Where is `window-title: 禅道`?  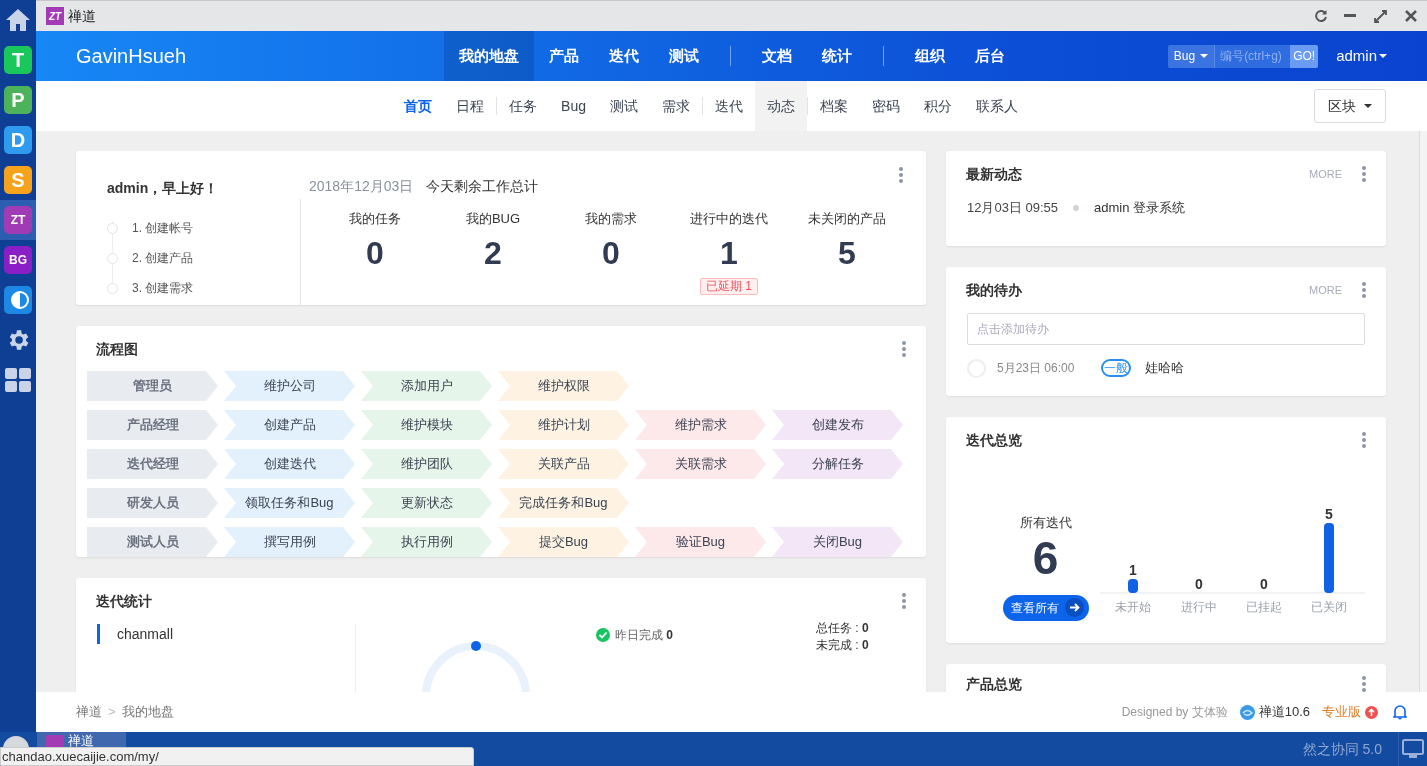
window-title: 禅道 is located at coordinates (82, 16).